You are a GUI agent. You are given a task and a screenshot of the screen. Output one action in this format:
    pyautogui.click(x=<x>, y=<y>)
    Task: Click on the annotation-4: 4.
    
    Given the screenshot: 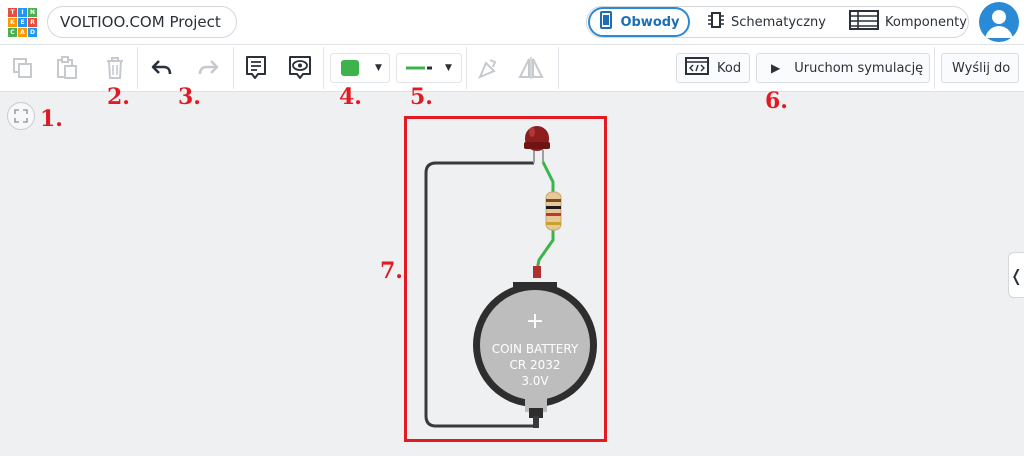 What is the action you would take?
    pyautogui.click(x=350, y=97)
    